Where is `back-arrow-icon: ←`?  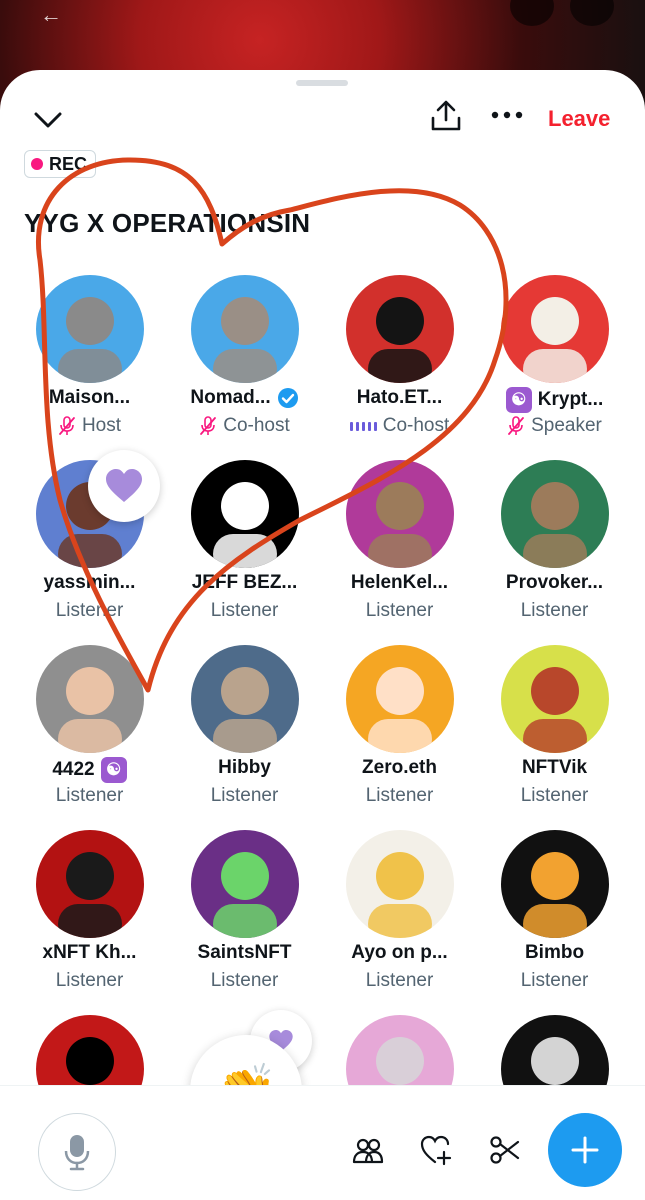
back-arrow-icon: ← is located at coordinates (51, 15).